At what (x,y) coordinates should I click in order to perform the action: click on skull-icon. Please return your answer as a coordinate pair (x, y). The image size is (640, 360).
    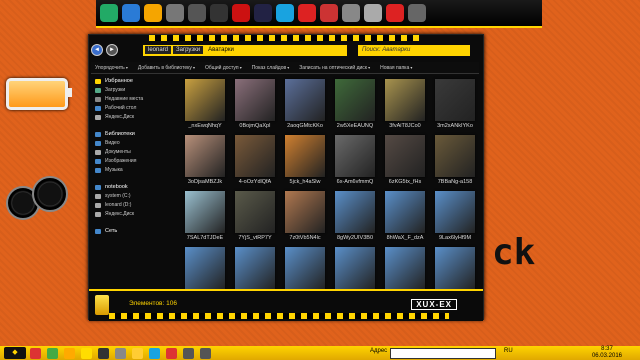
    Looking at the image, I should click on (219, 13).